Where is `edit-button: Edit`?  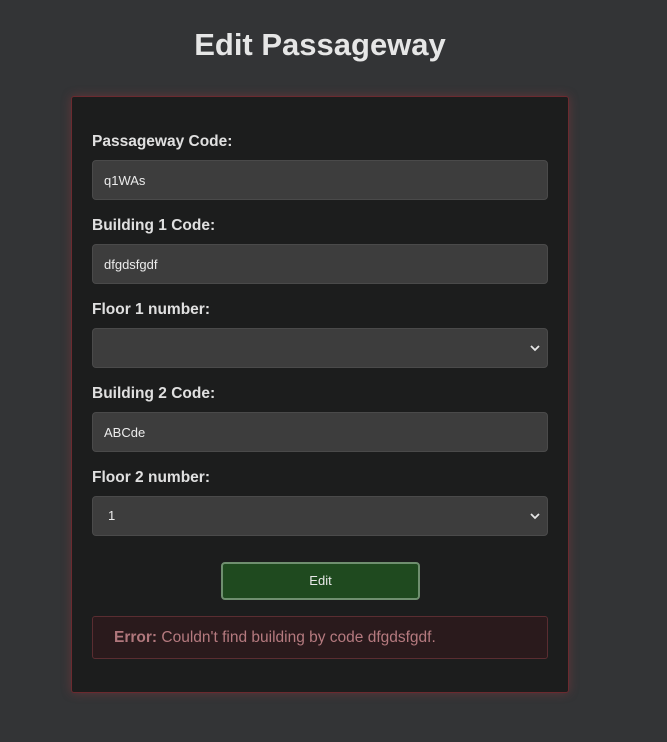 edit-button: Edit is located at coordinates (320, 581).